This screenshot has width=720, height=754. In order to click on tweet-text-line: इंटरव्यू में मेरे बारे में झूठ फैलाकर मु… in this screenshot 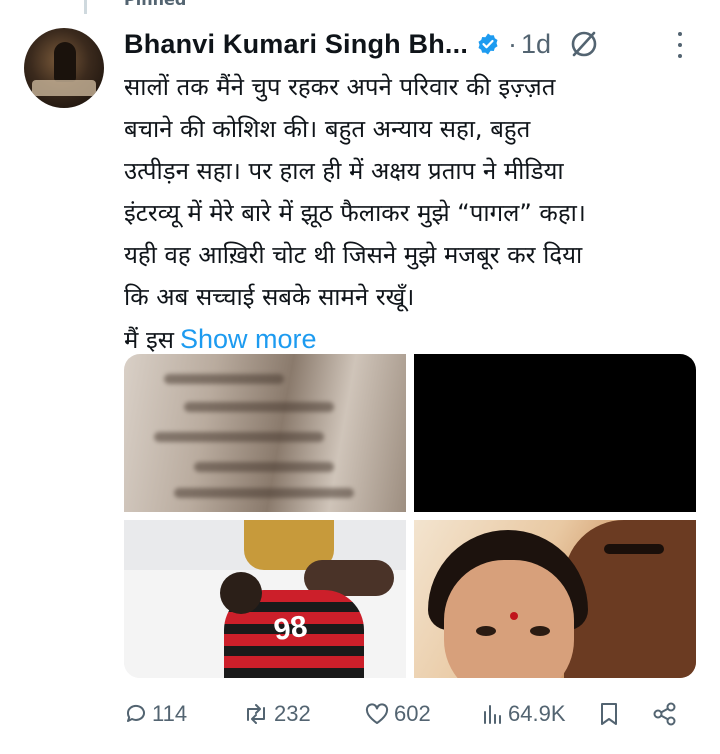, I will do `click(355, 213)`.